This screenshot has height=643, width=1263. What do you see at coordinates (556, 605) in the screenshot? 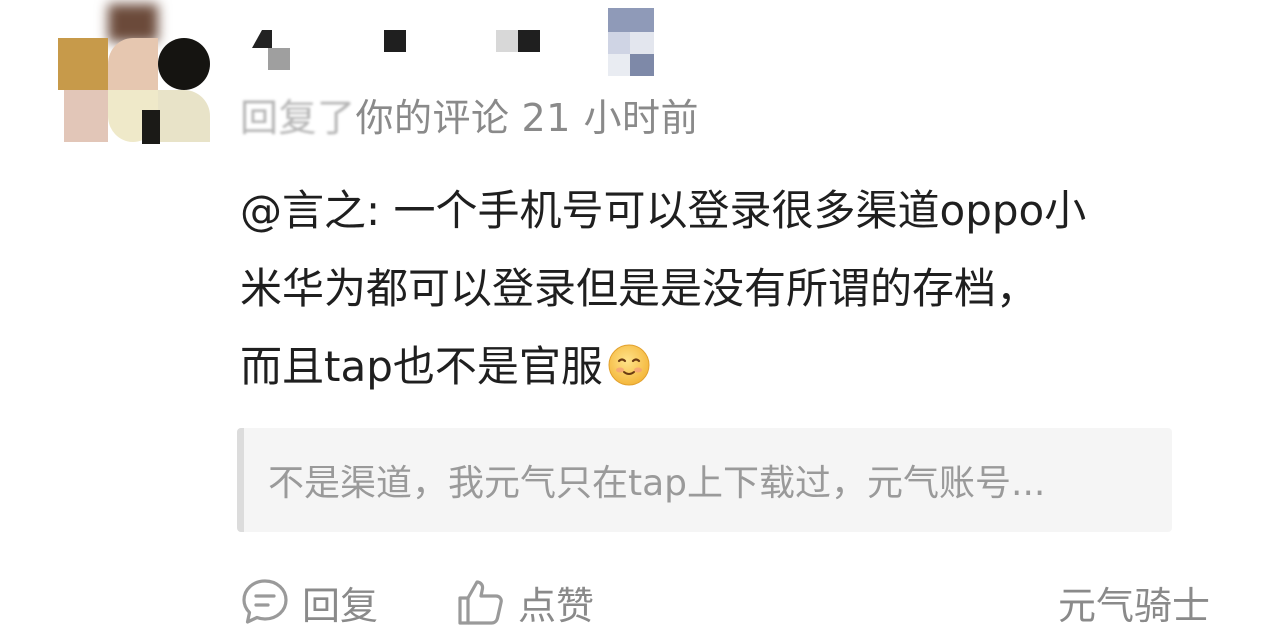
I see `like-label: 点赞` at bounding box center [556, 605].